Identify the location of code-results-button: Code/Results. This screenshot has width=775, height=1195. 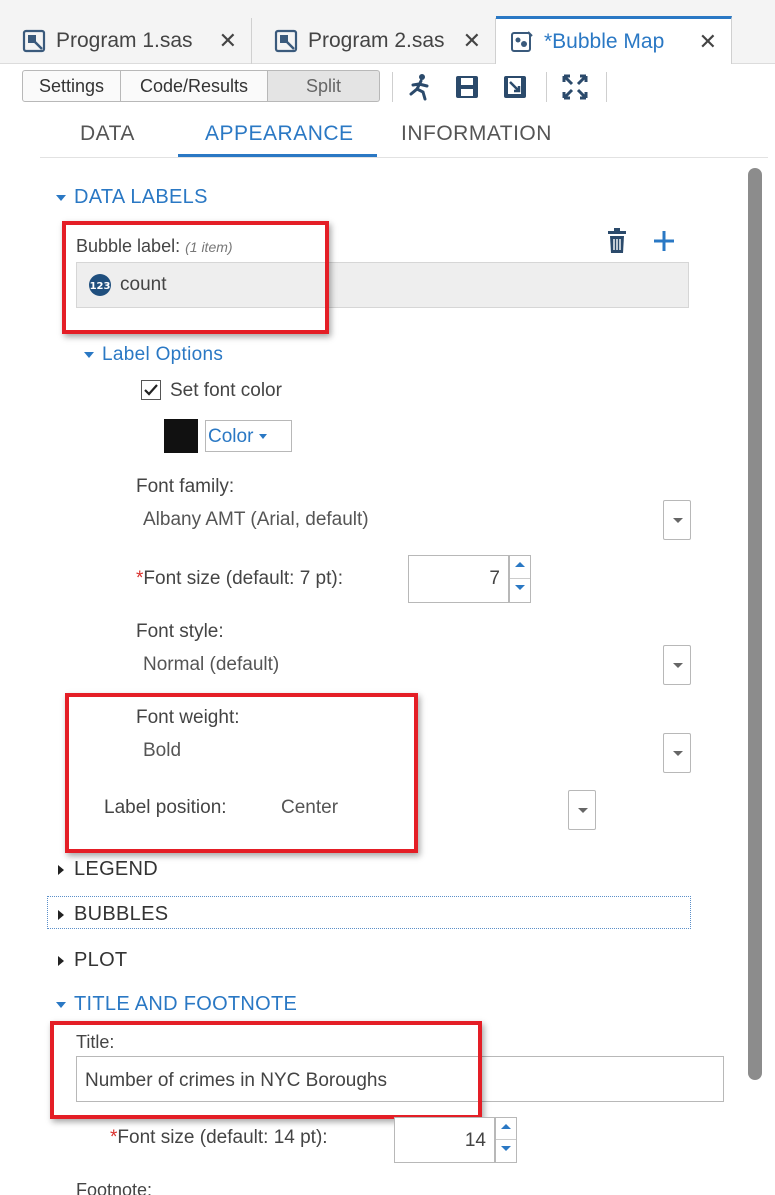
(194, 86).